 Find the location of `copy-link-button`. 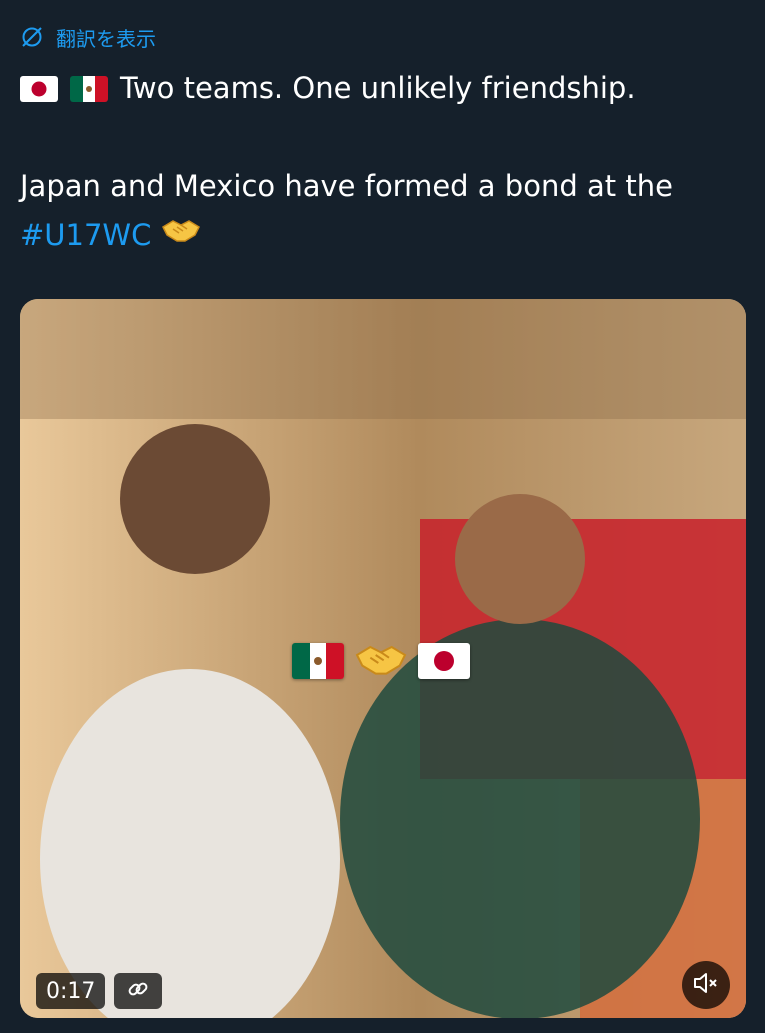

copy-link-button is located at coordinates (138, 991).